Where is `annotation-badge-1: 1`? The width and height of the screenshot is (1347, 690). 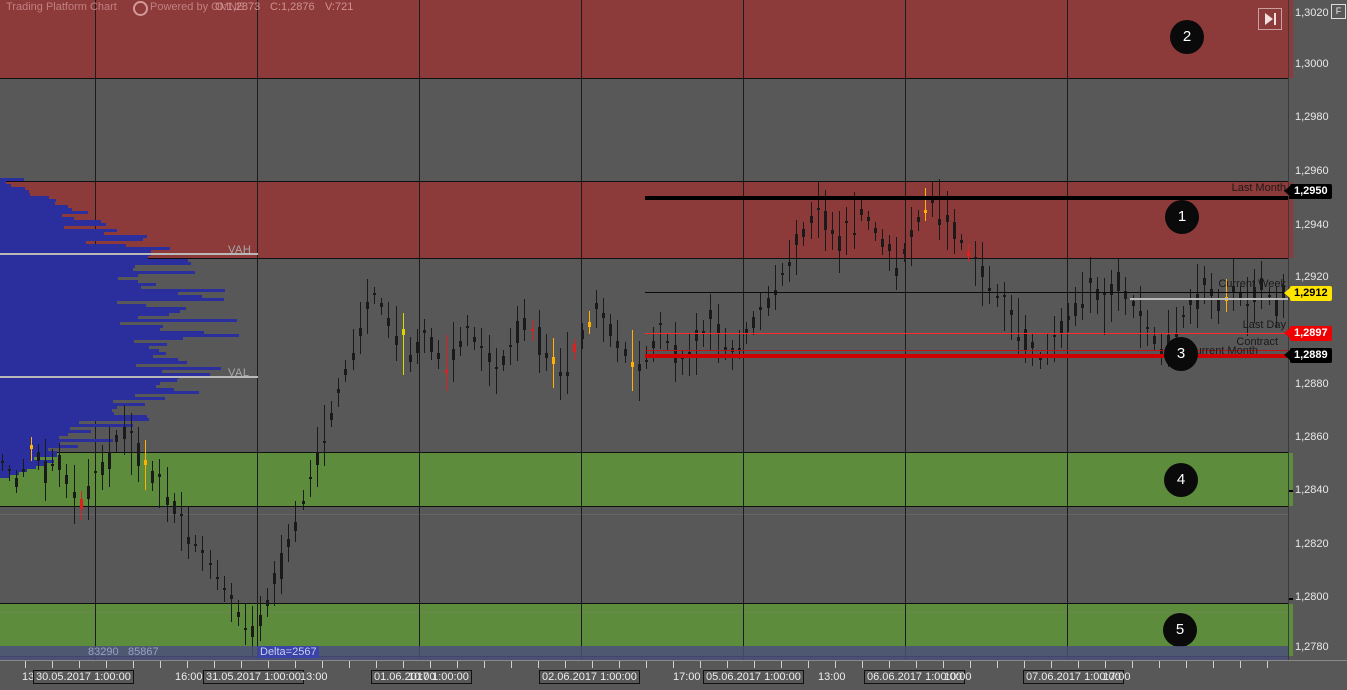 annotation-badge-1: 1 is located at coordinates (1182, 217).